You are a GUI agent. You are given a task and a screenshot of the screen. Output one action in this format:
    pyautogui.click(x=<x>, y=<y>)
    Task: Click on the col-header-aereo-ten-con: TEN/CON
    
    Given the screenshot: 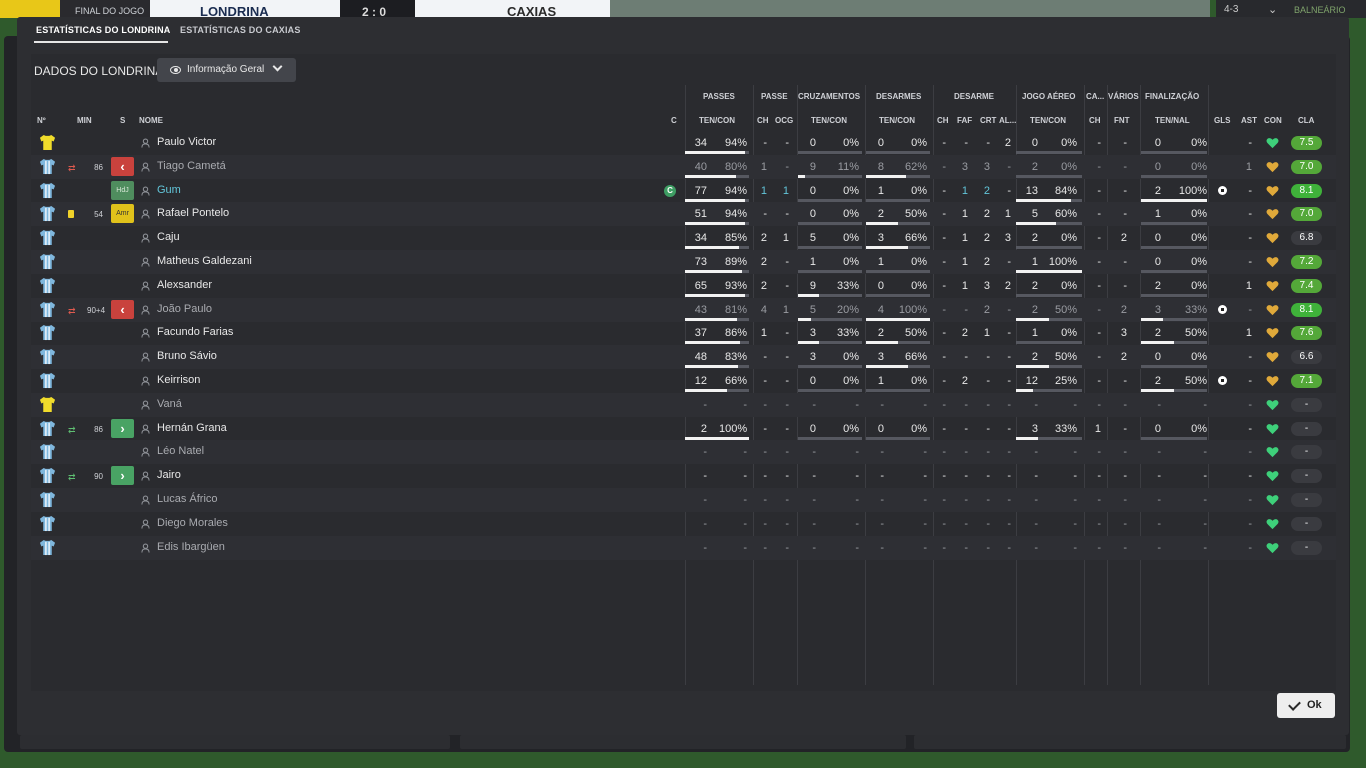 What is the action you would take?
    pyautogui.click(x=1048, y=120)
    